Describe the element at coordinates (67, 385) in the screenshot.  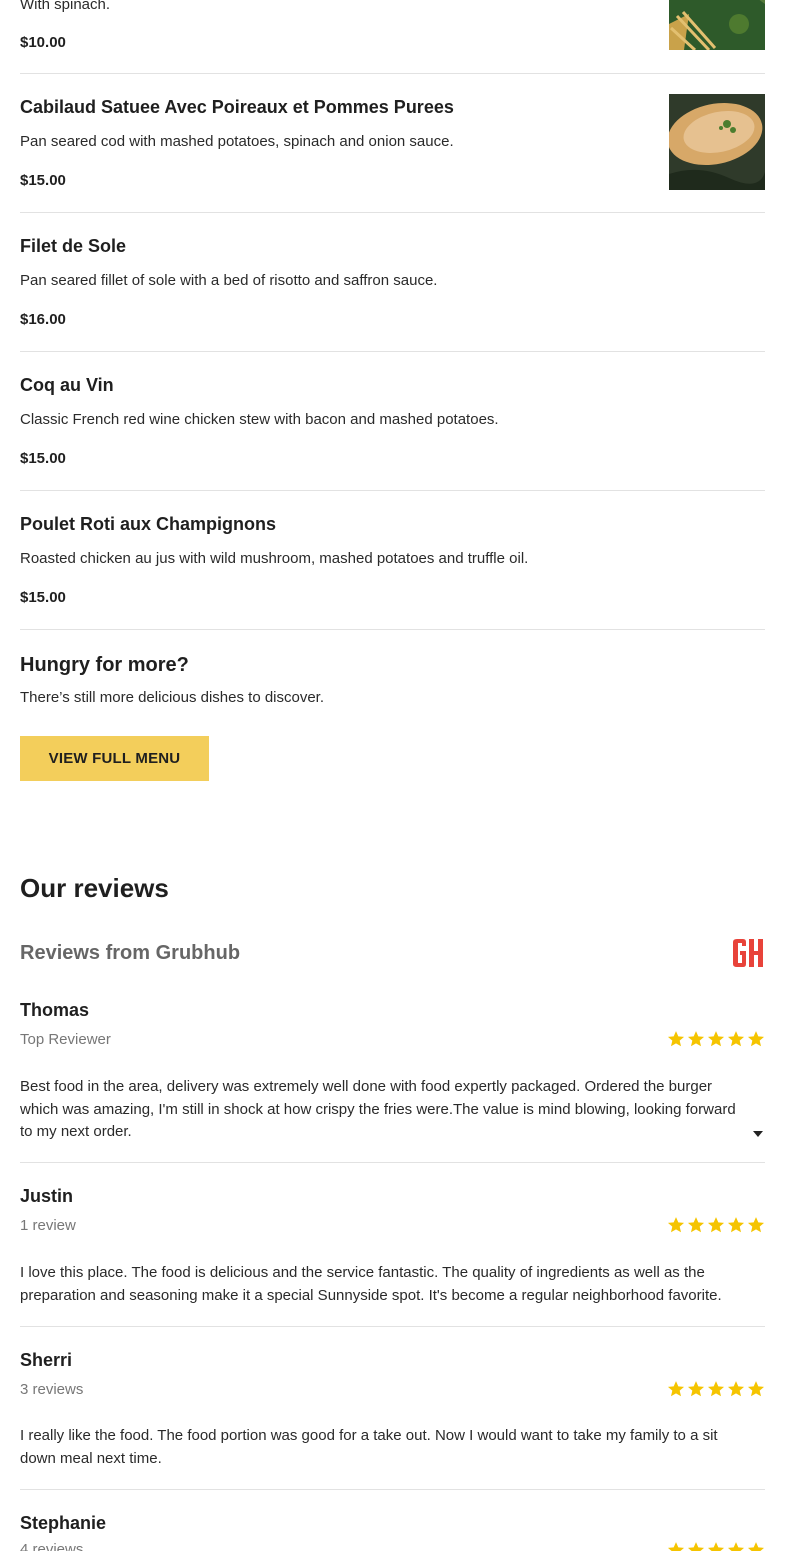
I see `menu-item-name: Coq au Vin` at that location.